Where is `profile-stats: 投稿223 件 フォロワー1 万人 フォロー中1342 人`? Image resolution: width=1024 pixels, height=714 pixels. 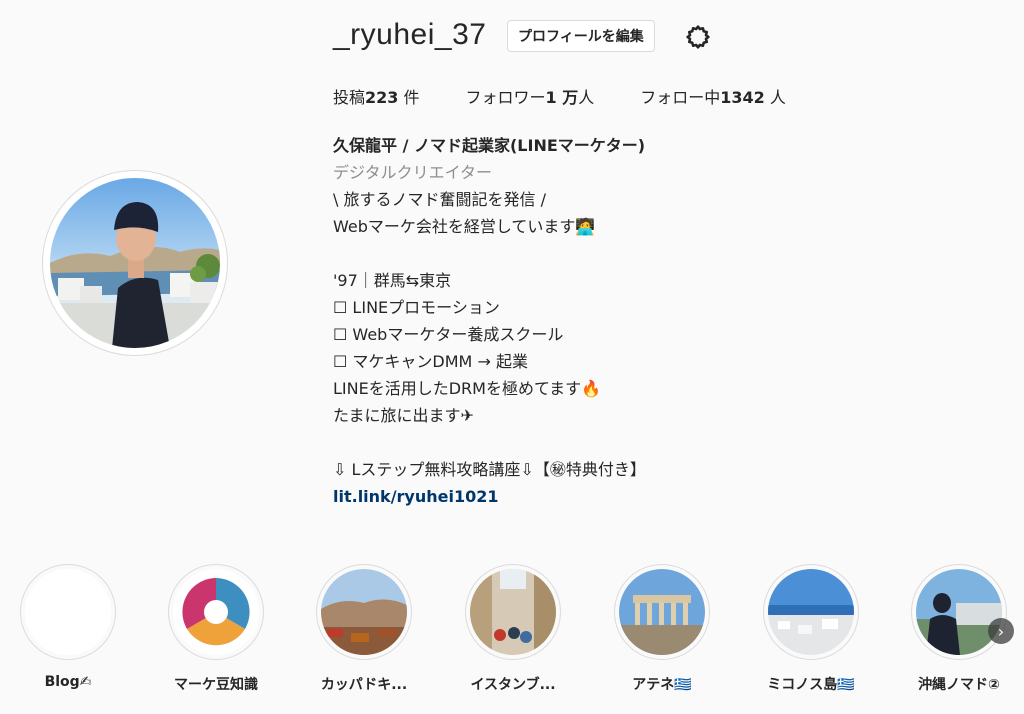 profile-stats: 投稿223 件 フォロワー1 万人 フォロー中1342 人 is located at coordinates (559, 96).